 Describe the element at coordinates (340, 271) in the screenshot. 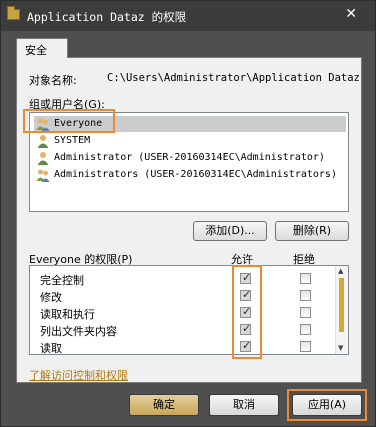

I see `scroll-up-icon: ▲` at that location.